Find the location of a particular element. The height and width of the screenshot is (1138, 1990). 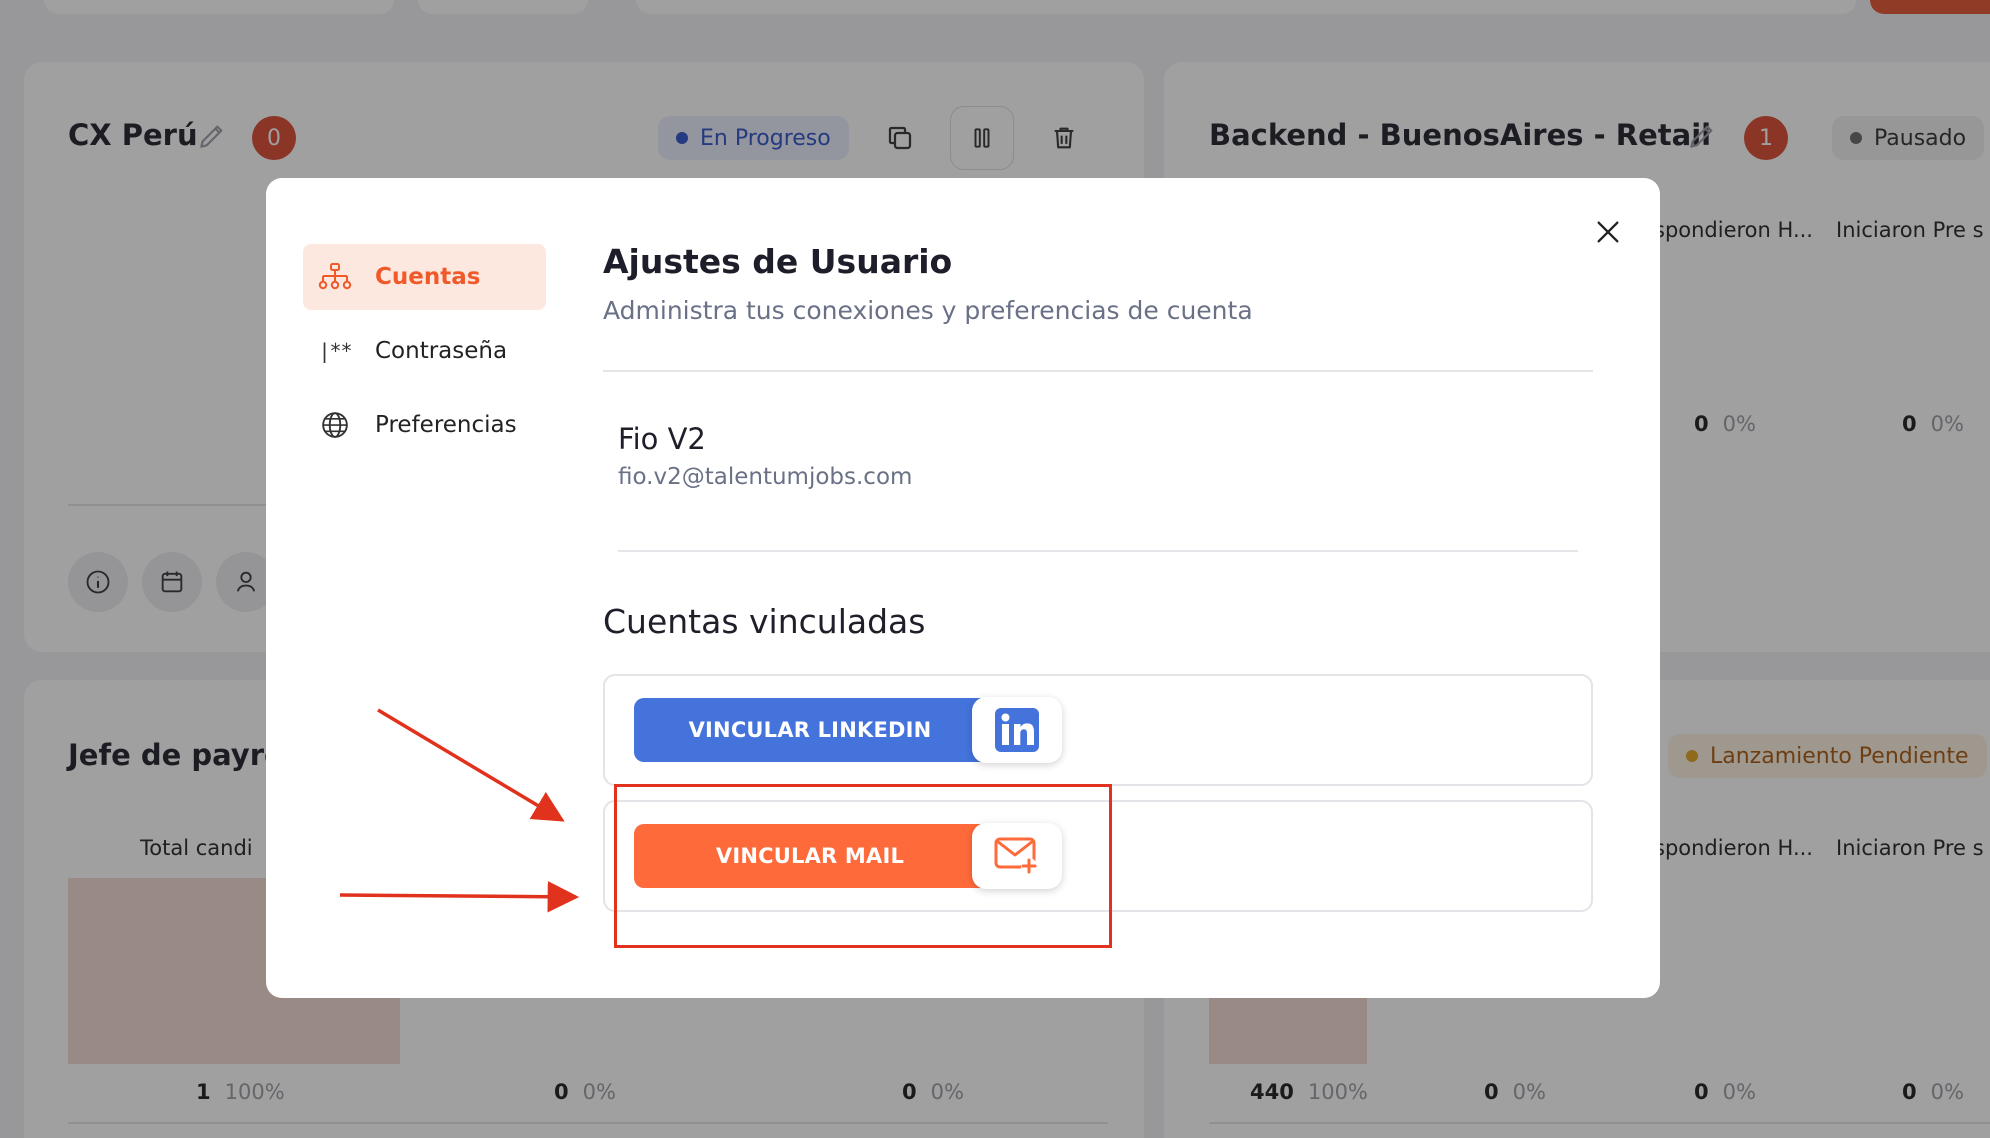

linkedin-link-row: VINCULAR LINKEDIN is located at coordinates (1098, 730).